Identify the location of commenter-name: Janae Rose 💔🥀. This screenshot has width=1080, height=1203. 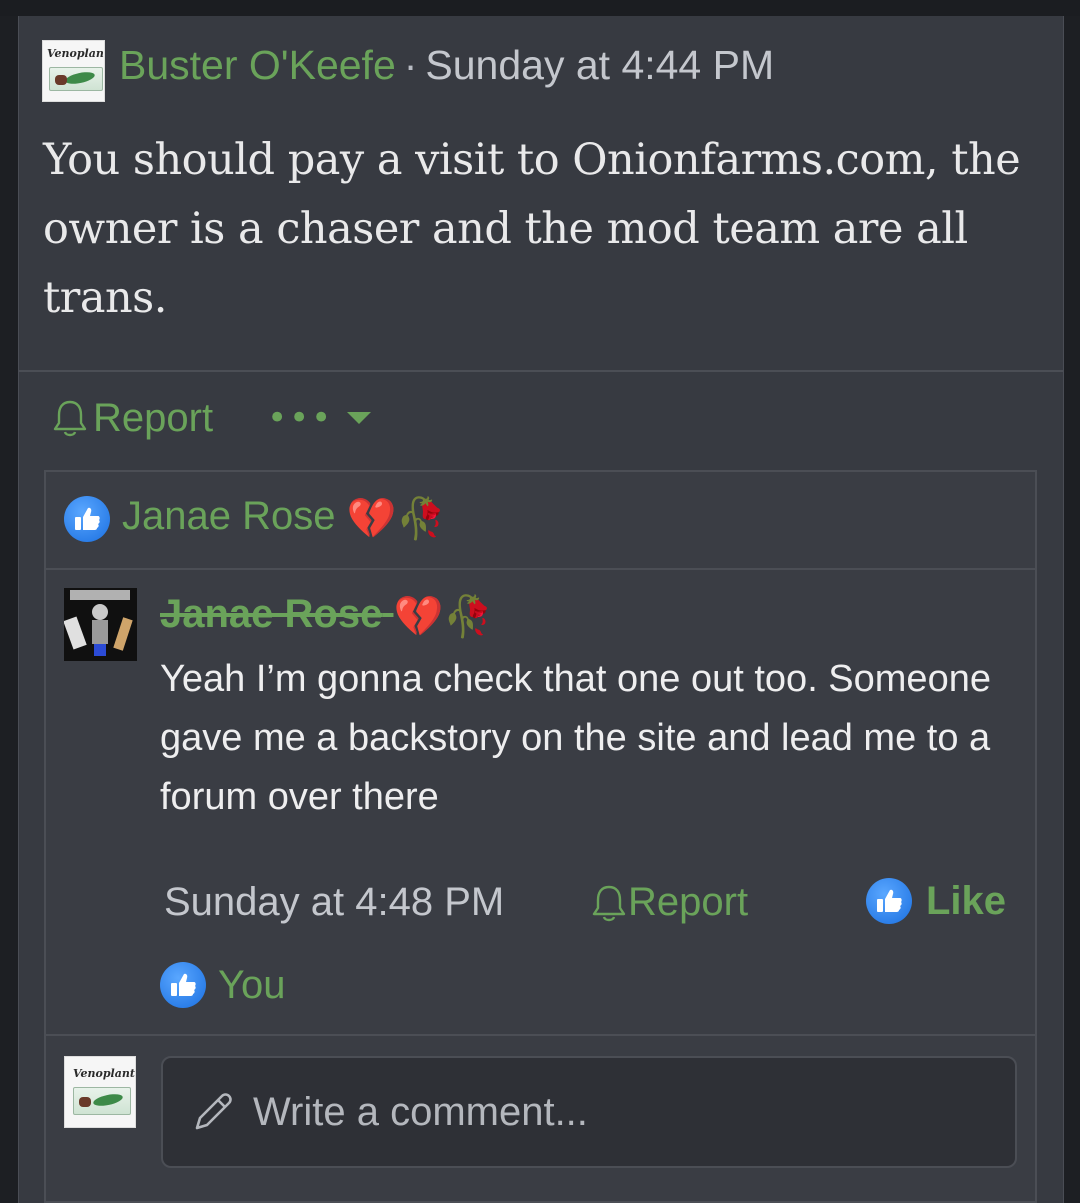
(326, 616).